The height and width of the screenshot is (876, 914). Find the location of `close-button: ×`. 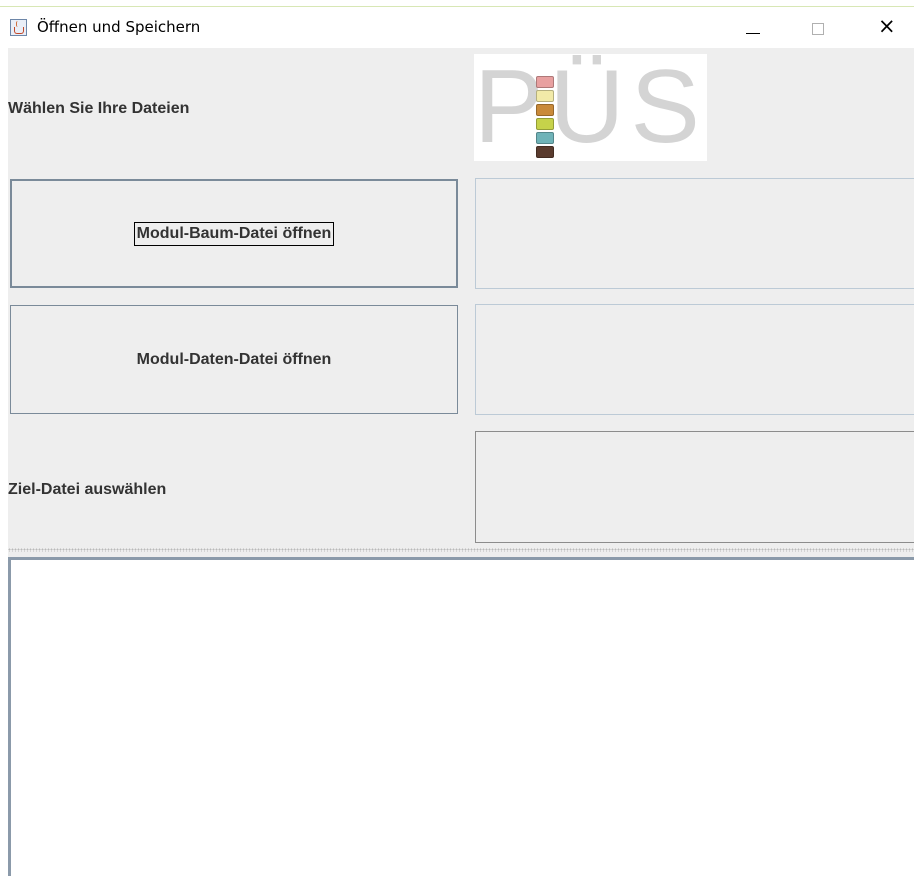

close-button: × is located at coordinates (885, 27).